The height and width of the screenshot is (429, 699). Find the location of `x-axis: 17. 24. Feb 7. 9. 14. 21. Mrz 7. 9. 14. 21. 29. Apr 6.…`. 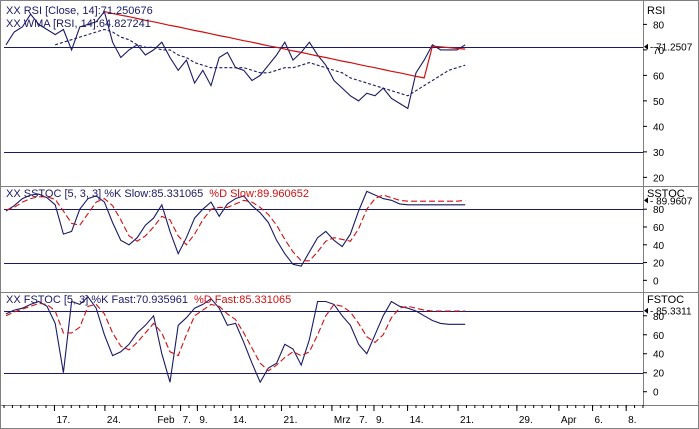

x-axis: 17. 24. Feb 7. 9. 14. 21. Mrz 7. 9. 14. 21. 29. Apr 6.… is located at coordinates (323, 415).